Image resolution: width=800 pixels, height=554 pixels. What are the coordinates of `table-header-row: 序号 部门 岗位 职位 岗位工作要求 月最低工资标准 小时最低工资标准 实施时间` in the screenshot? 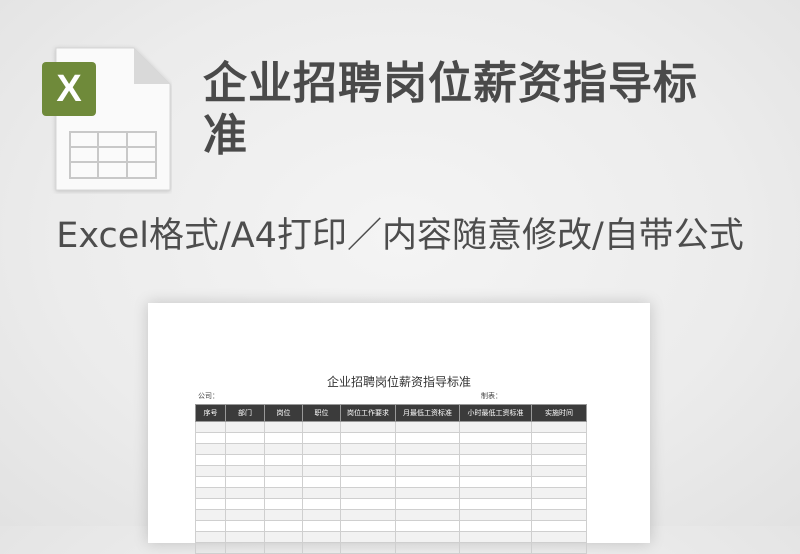 It's located at (391, 413).